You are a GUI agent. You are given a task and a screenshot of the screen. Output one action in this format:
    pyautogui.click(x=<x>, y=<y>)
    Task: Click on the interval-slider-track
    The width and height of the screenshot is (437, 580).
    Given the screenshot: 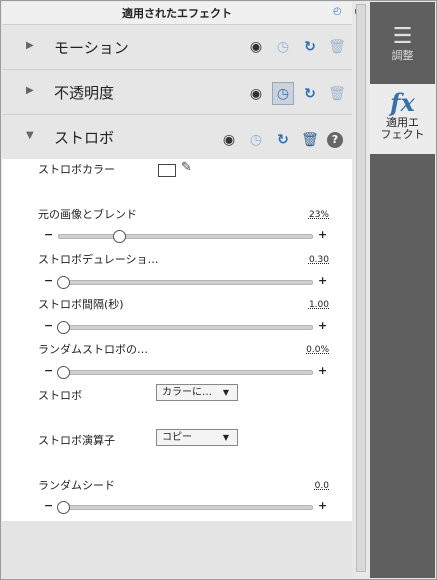 What is the action you would take?
    pyautogui.click(x=185, y=327)
    